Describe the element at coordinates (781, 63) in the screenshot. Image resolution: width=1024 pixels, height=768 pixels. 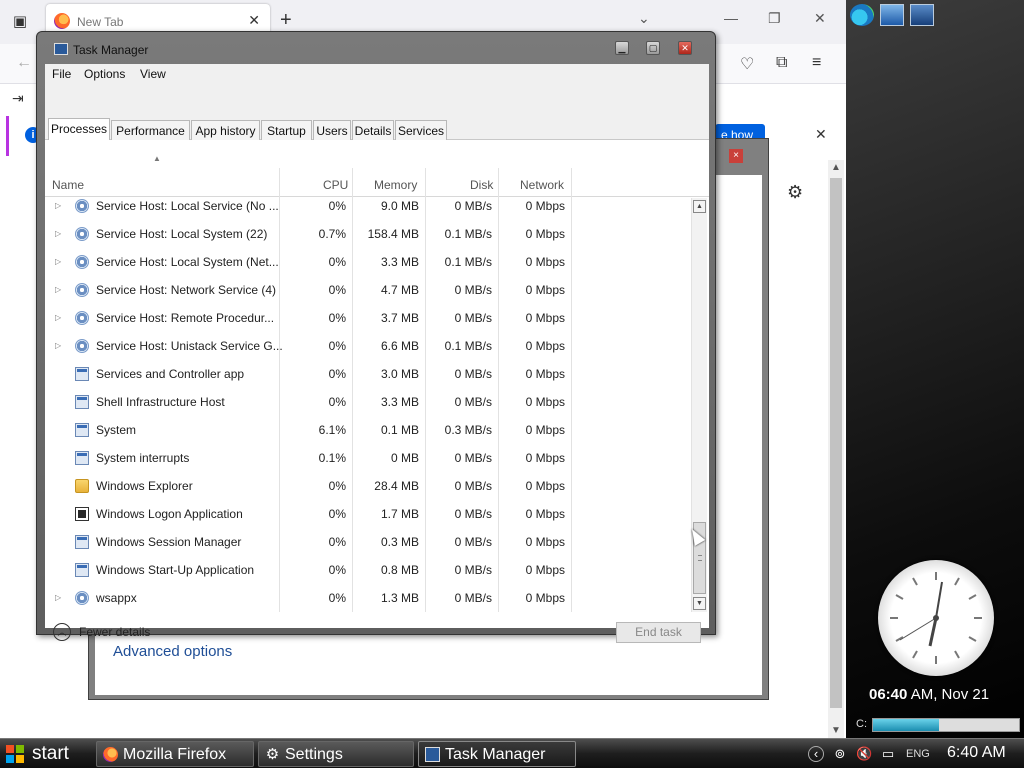
I see `extensions-icon: ⧉` at that location.